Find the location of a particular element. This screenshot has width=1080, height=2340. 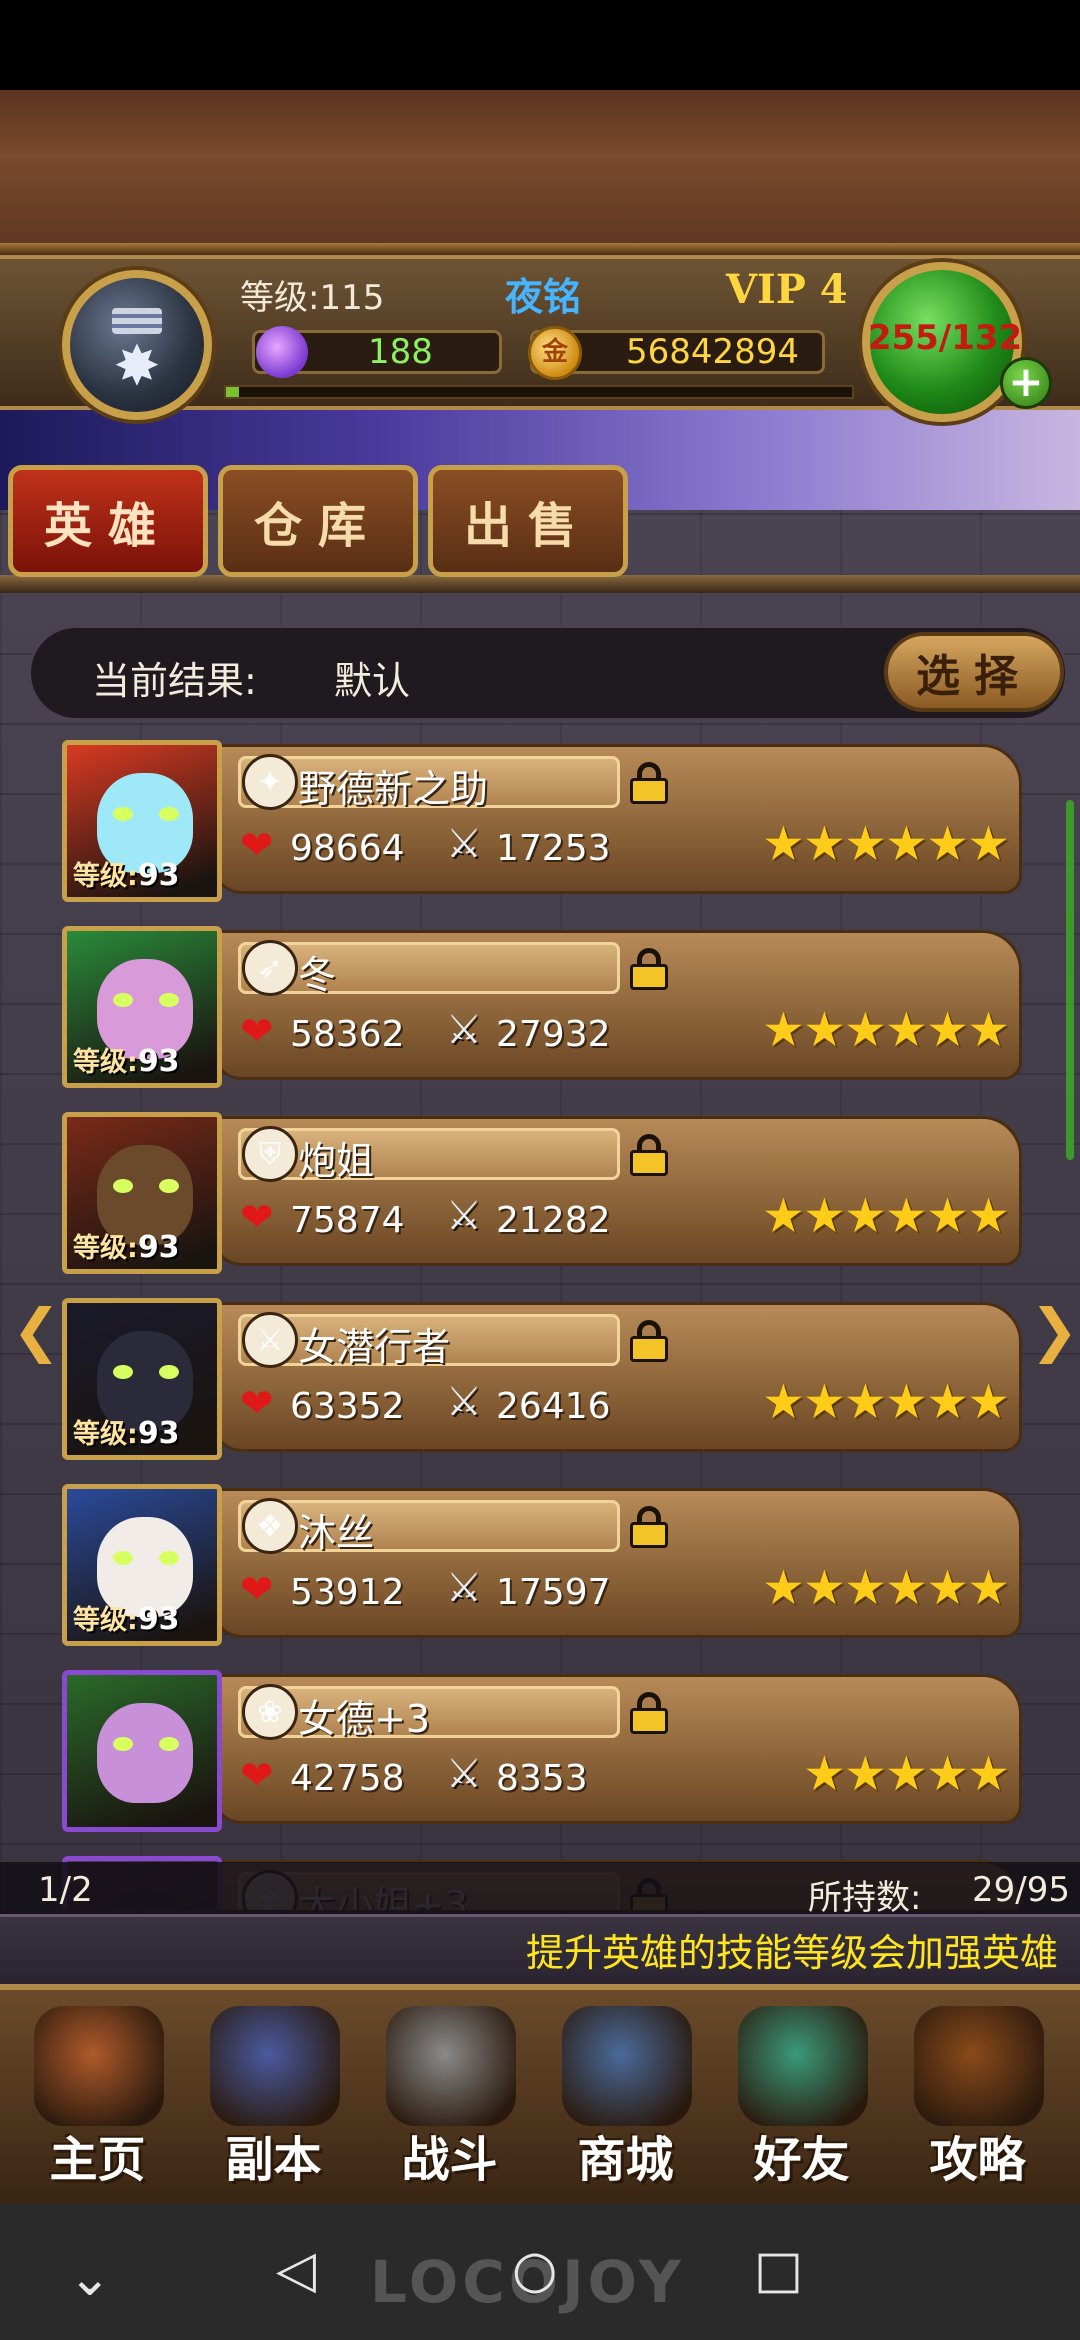

back-triangle-icon: ◁ is located at coordinates (296, 2270).